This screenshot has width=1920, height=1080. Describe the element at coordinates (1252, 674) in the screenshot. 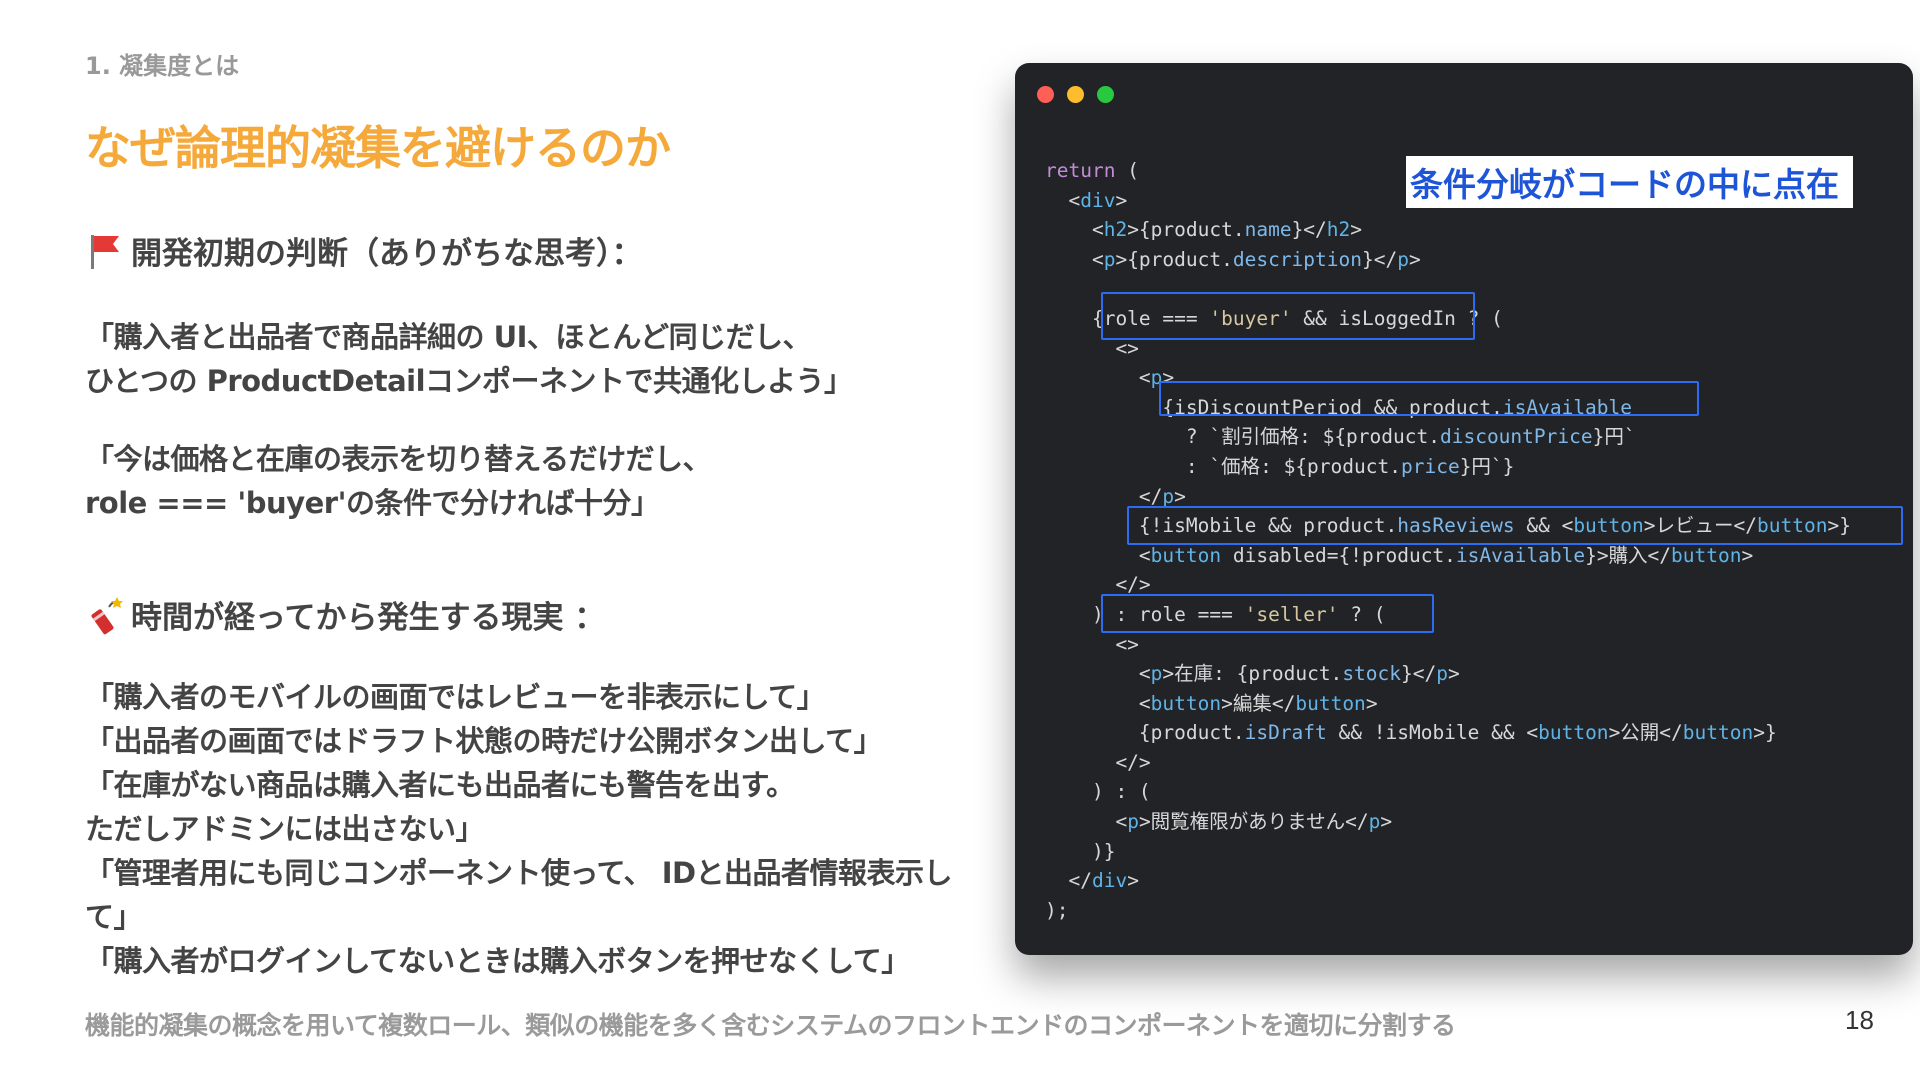

I see `code-line: <p>在庫: {product.stock}</p>` at that location.